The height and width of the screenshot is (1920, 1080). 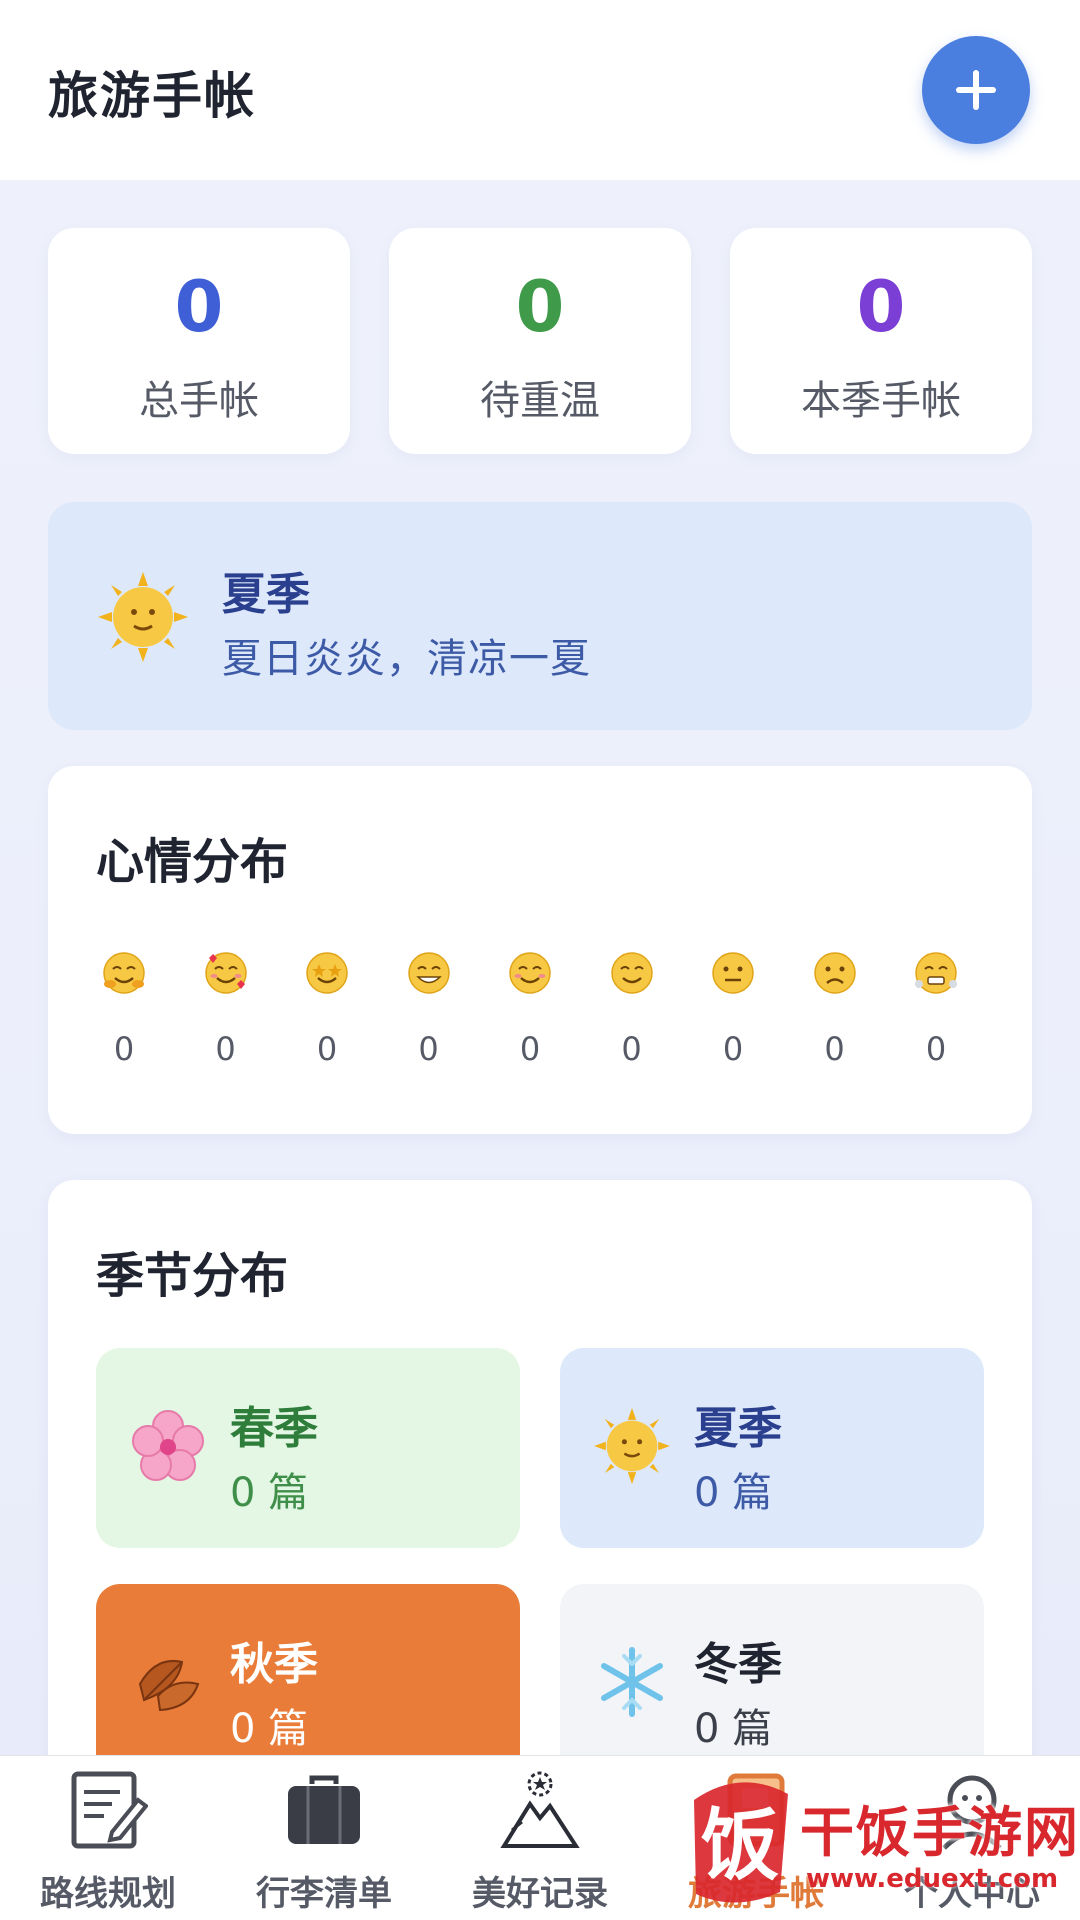 What do you see at coordinates (199, 401) in the screenshot?
I see `stat-label: 总手帐` at bounding box center [199, 401].